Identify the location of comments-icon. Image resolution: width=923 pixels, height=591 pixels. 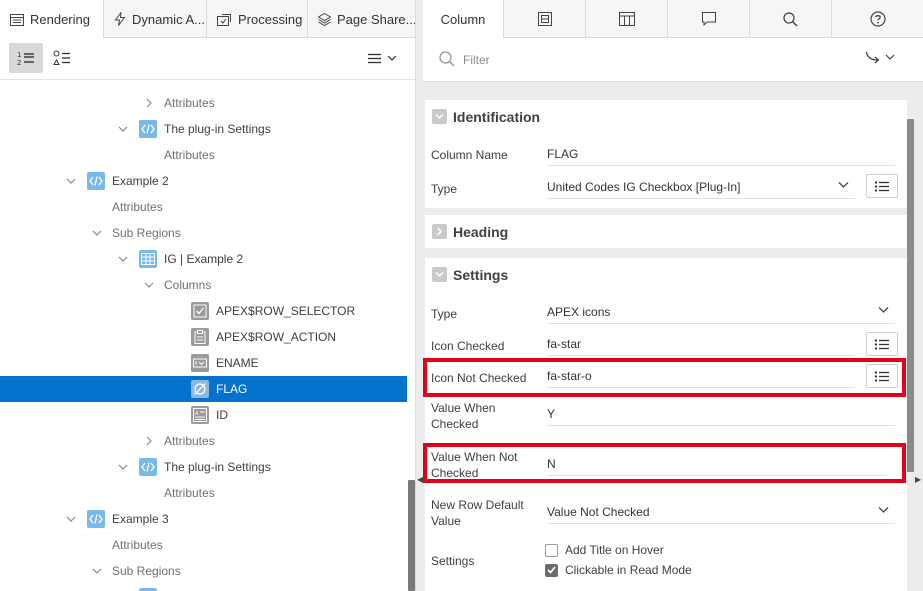
(708, 19).